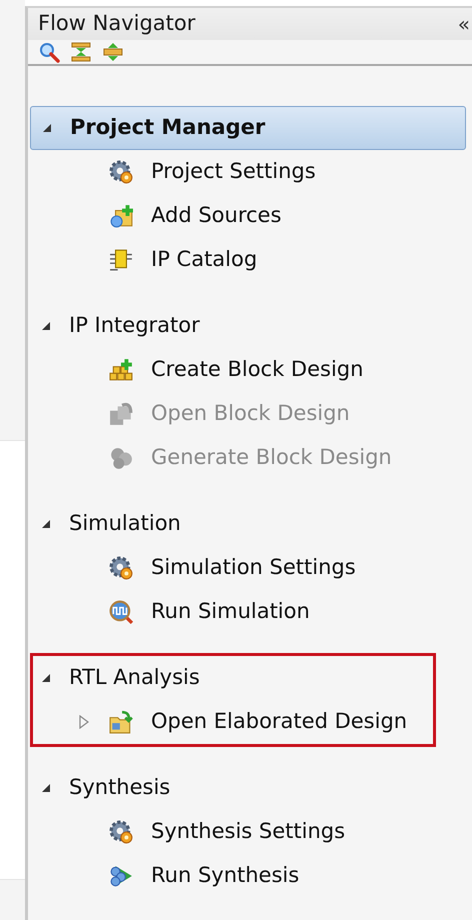 The height and width of the screenshot is (920, 472). What do you see at coordinates (121, 612) in the screenshot?
I see `magnifier-waveform-icon` at bounding box center [121, 612].